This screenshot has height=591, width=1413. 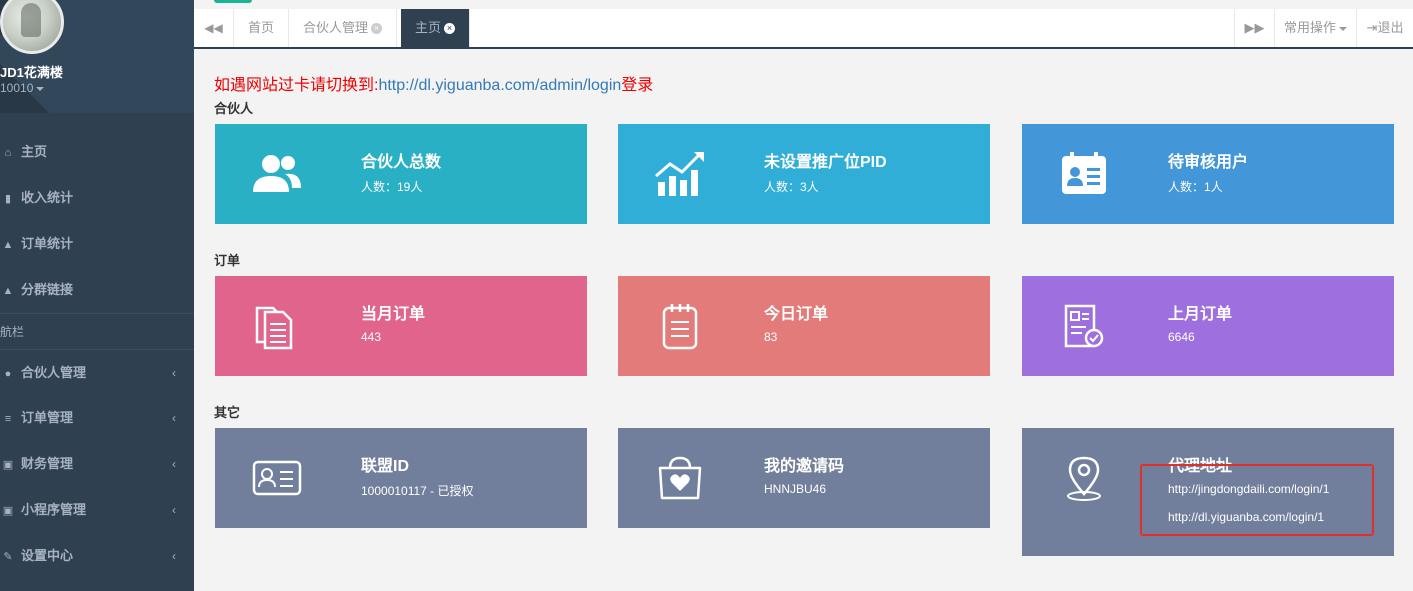 I want to click on home-icon: ⌂, so click(x=8, y=153).